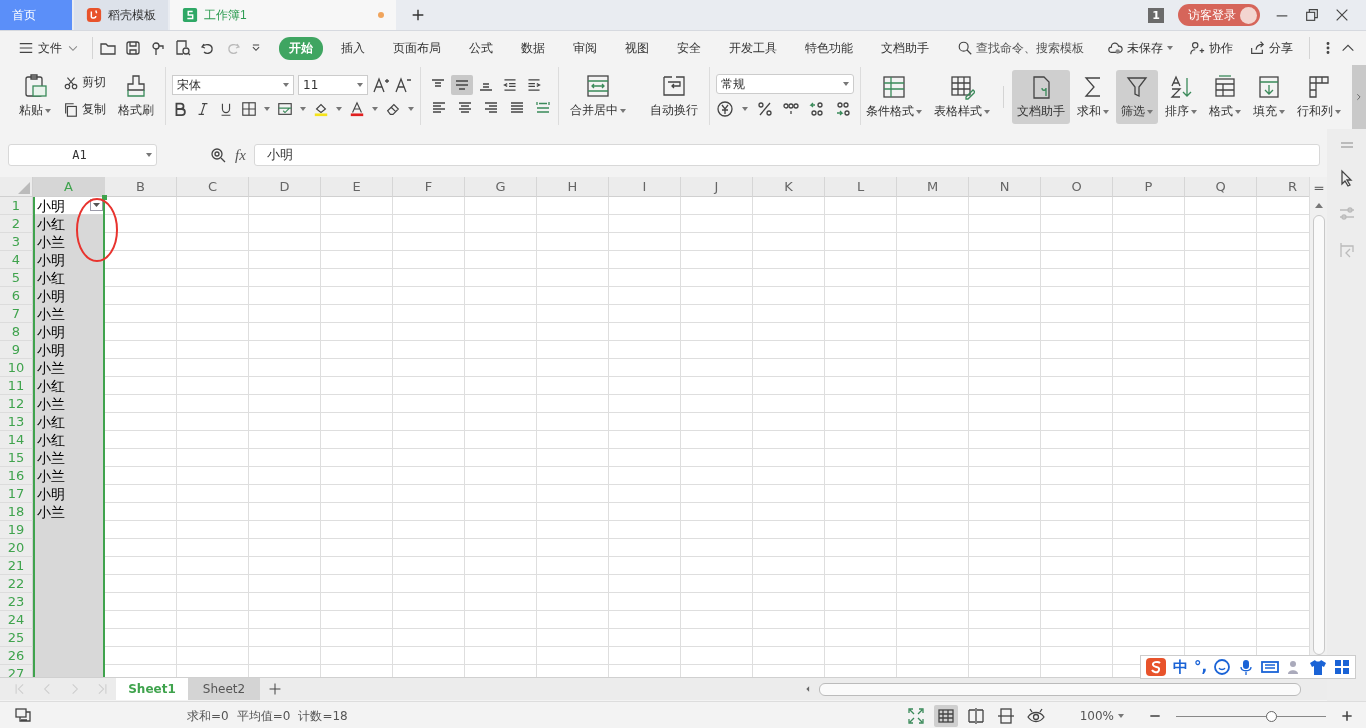 The width and height of the screenshot is (1366, 728). What do you see at coordinates (16, 584) in the screenshot?
I see `row-header: 22` at bounding box center [16, 584].